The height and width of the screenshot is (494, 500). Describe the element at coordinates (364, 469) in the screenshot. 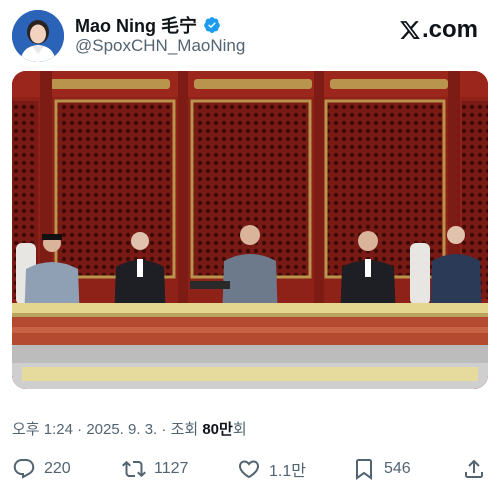

I see `bookmark-icon` at that location.